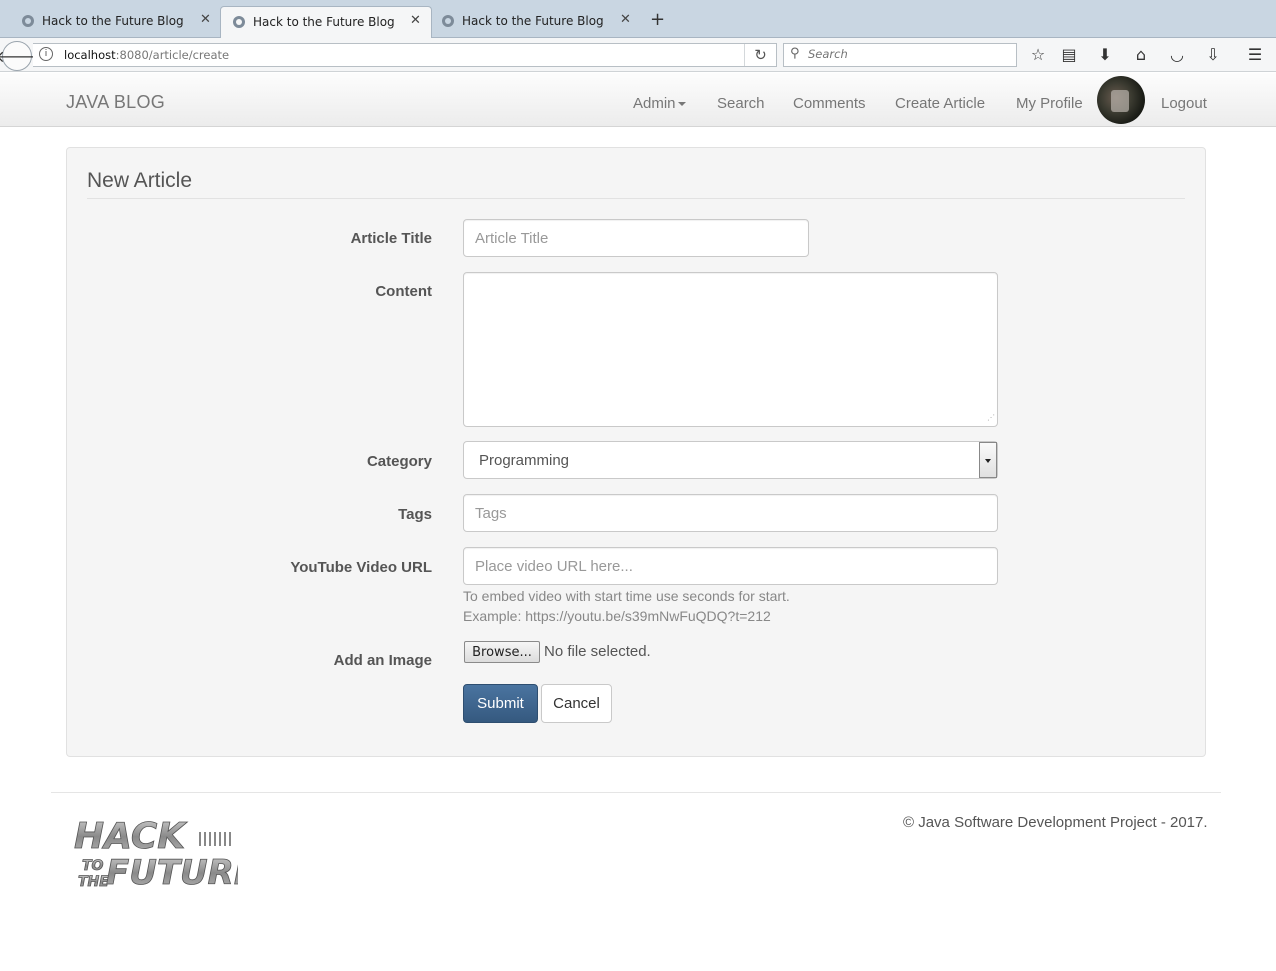 The height and width of the screenshot is (971, 1276). I want to click on dropdown-arrow-icon, so click(988, 460).